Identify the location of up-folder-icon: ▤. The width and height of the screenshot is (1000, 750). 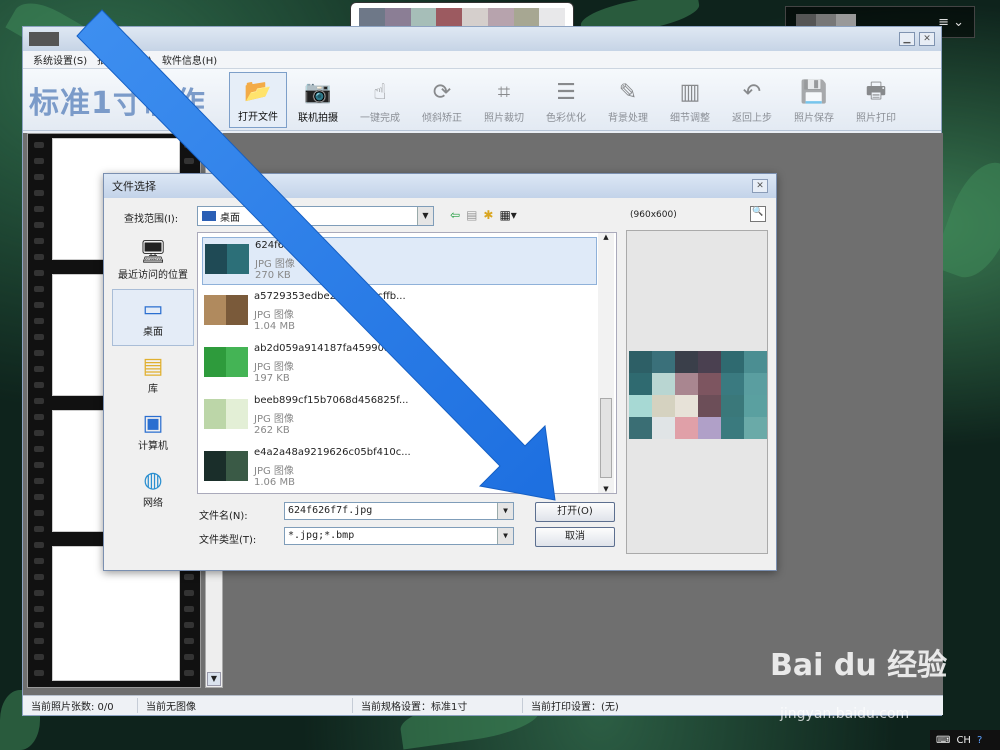
(471, 215).